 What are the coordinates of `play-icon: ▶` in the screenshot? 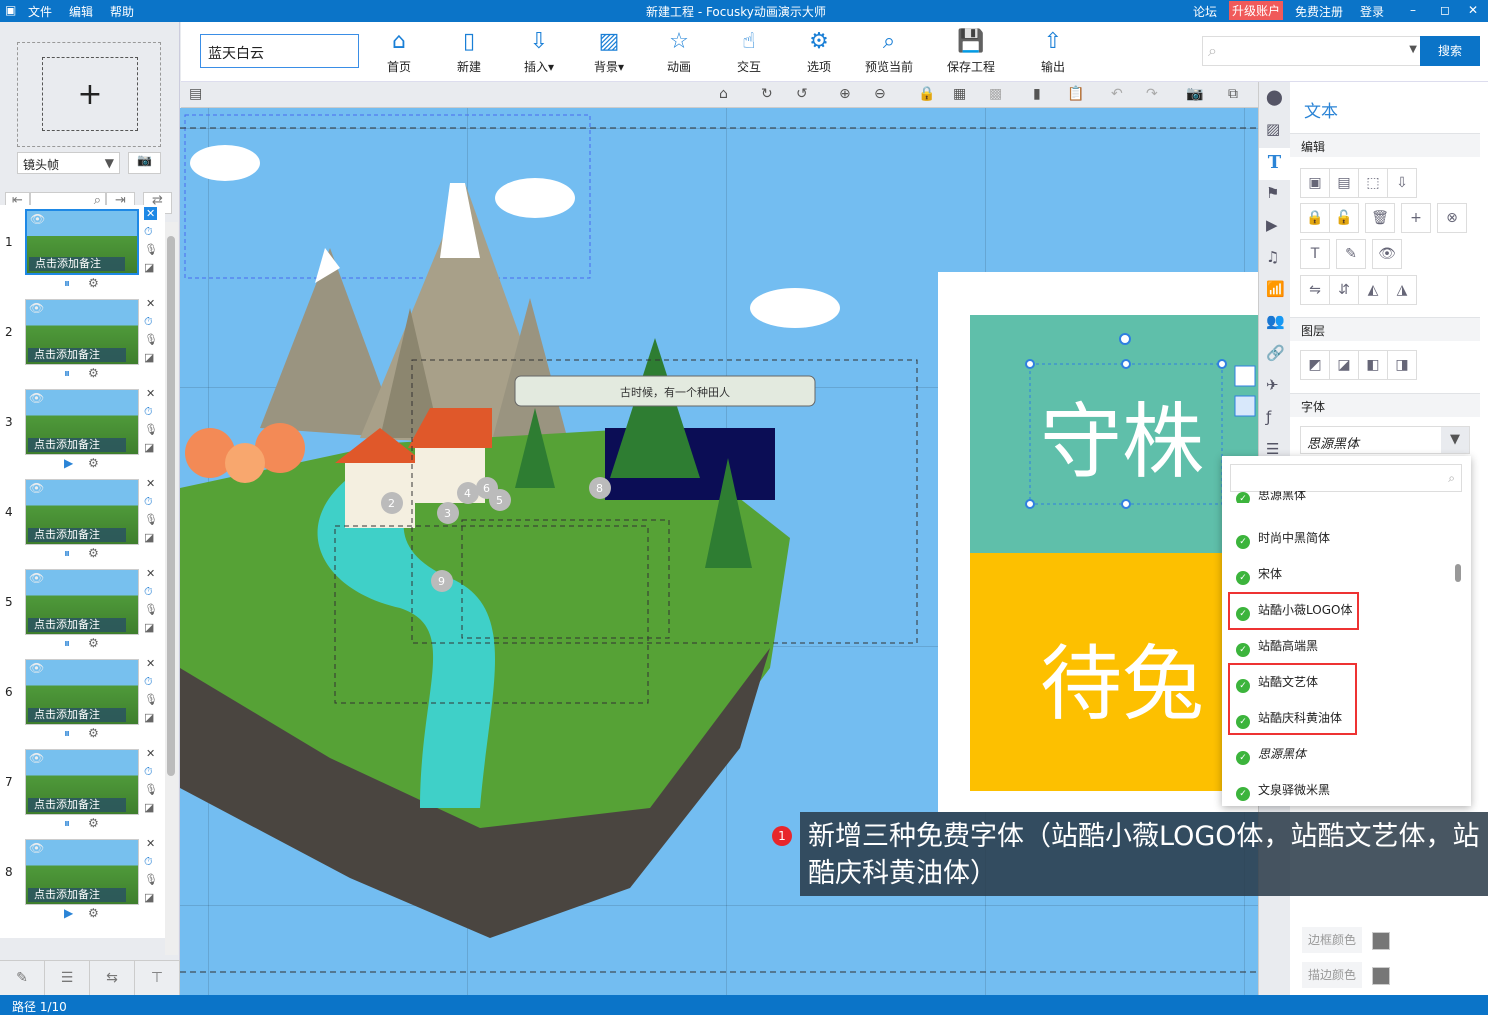 It's located at (68, 463).